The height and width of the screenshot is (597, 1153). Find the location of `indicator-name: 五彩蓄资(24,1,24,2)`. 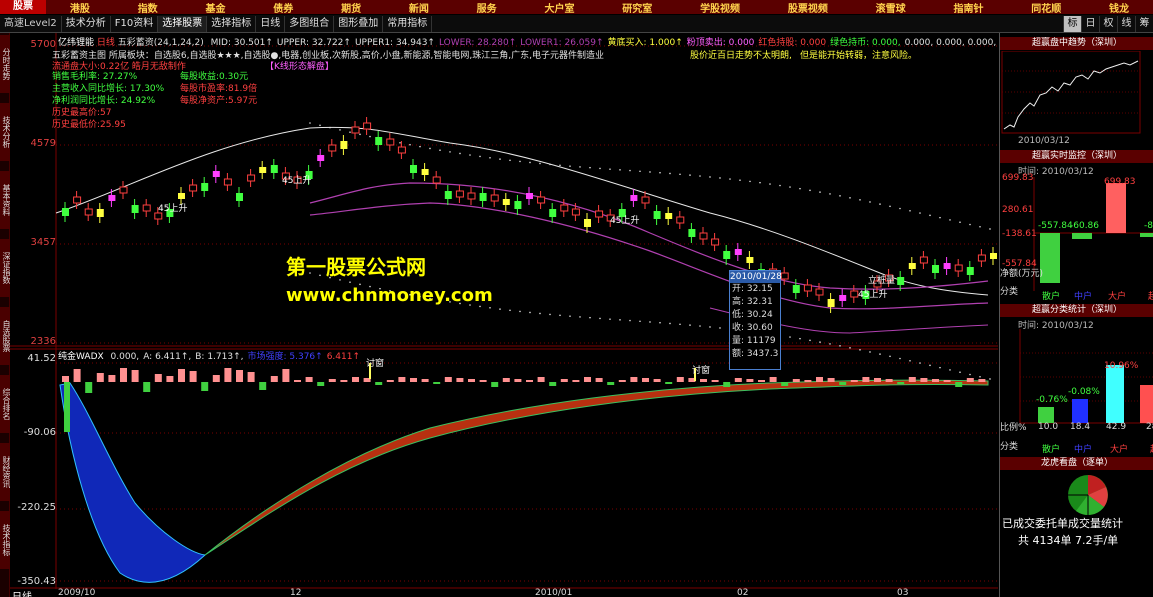

indicator-name: 五彩蓄资(24,1,24,2) is located at coordinates (161, 43).